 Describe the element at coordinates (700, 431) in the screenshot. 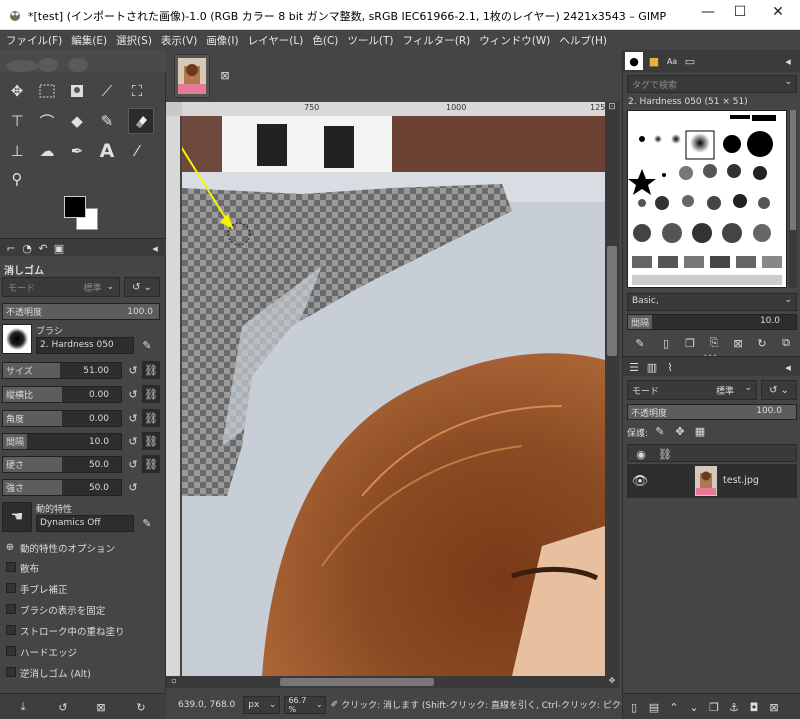

I see `lock-alpha-icon: ▦` at that location.